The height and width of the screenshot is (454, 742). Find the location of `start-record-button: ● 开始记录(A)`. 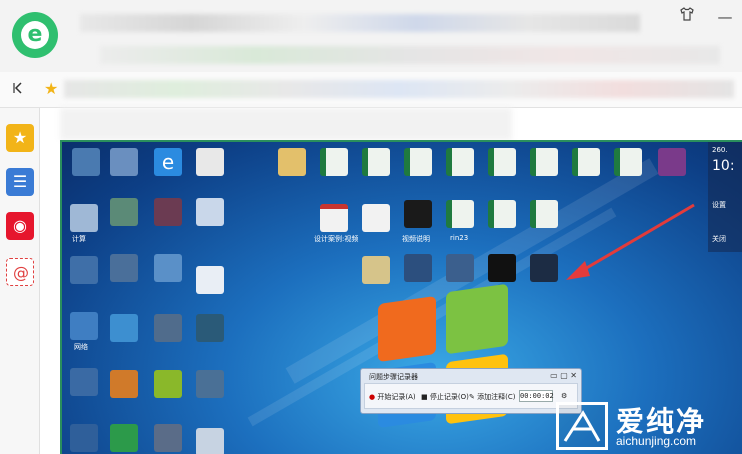

start-record-button: ● 开始记录(A) is located at coordinates (392, 397).